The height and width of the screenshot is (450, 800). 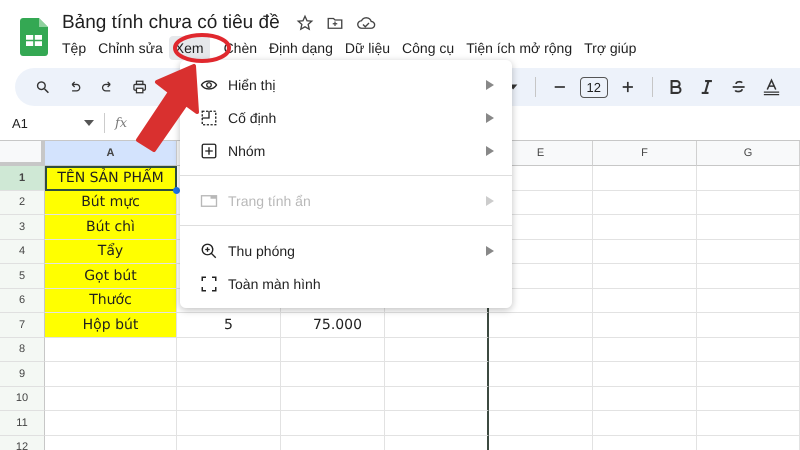 What do you see at coordinates (130, 48) in the screenshot?
I see `menu-item: Chỉnh sửa` at bounding box center [130, 48].